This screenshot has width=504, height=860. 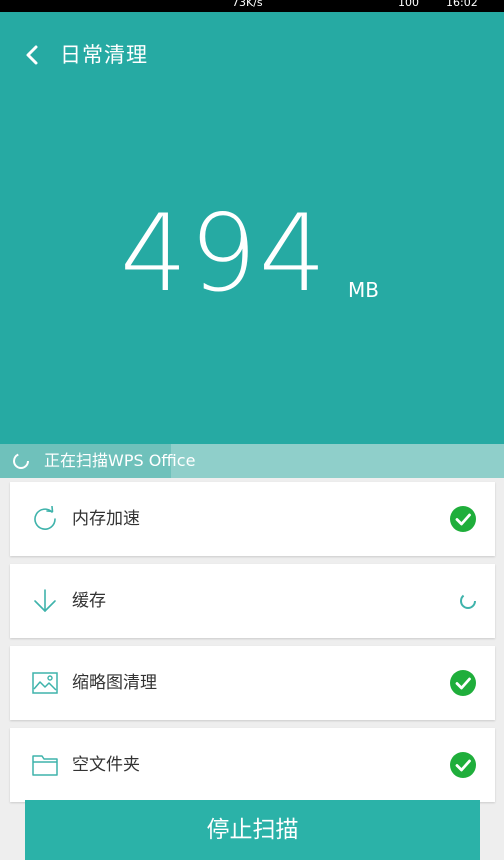 What do you see at coordinates (247, 4) in the screenshot?
I see `network-speed: 73K/s` at bounding box center [247, 4].